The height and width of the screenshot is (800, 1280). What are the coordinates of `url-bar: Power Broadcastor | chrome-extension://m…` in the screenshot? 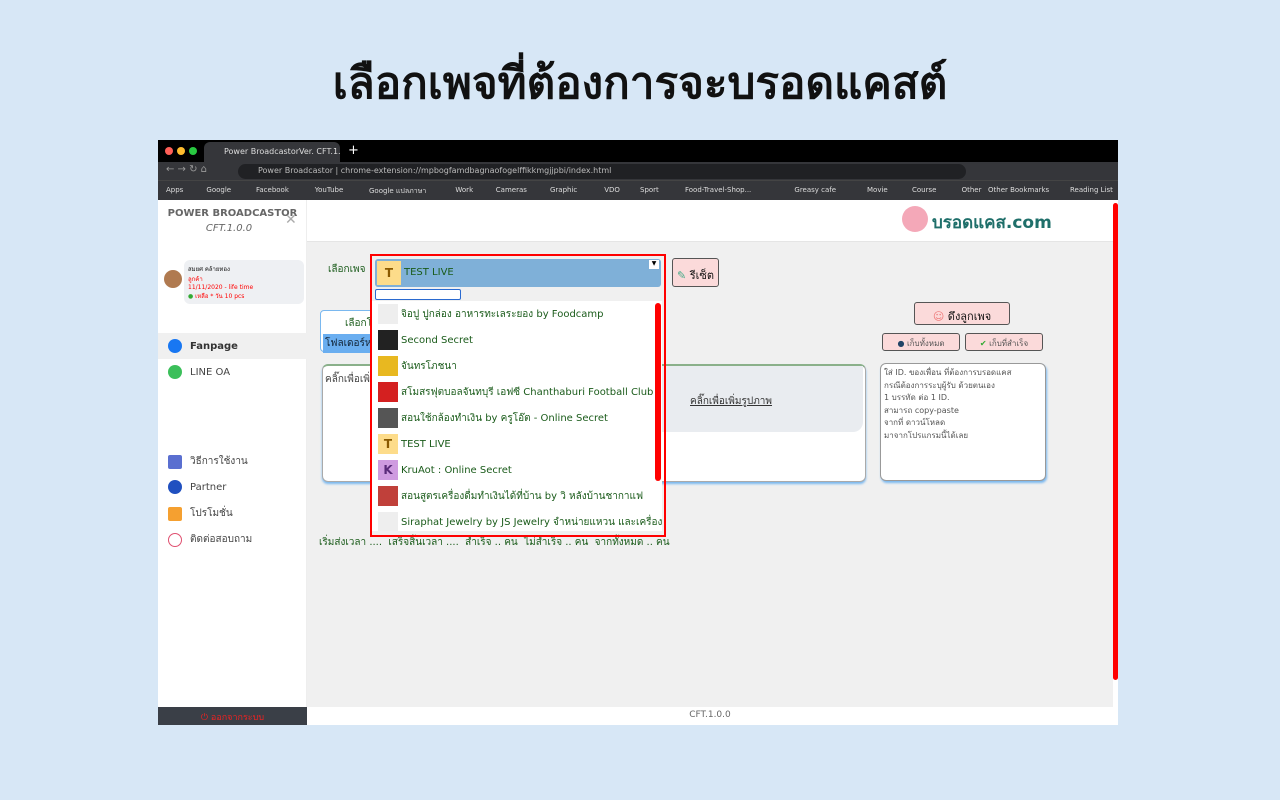 It's located at (602, 171).